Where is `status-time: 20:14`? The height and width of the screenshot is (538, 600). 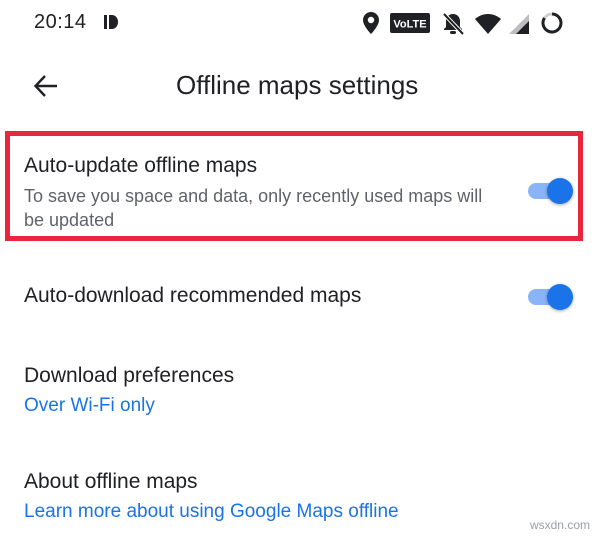
status-time: 20:14 is located at coordinates (60, 22).